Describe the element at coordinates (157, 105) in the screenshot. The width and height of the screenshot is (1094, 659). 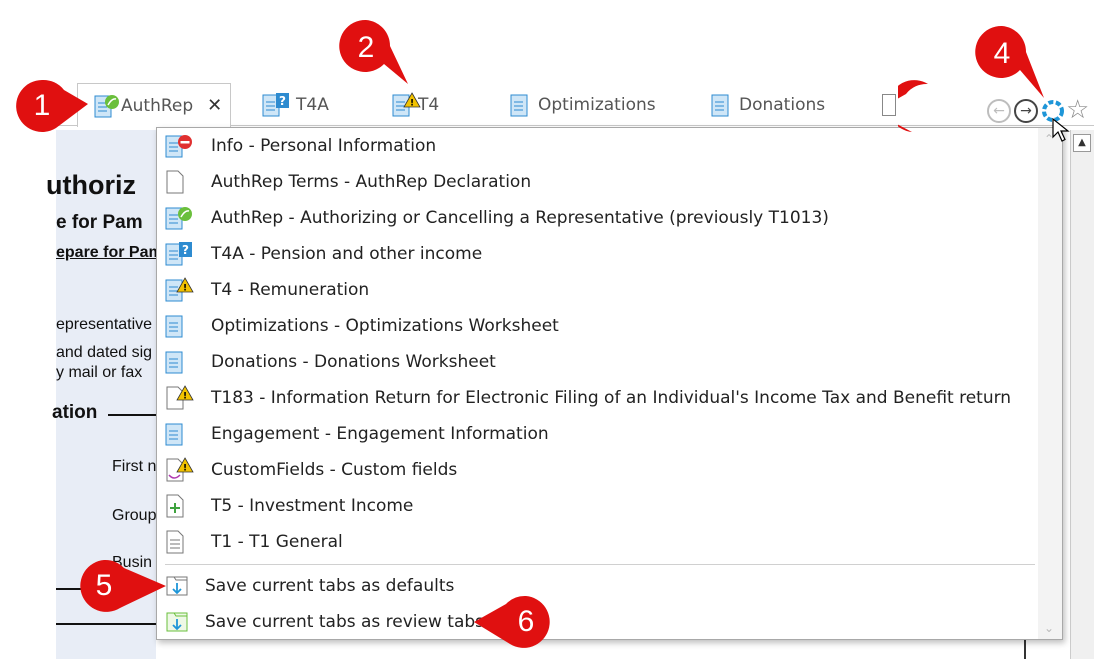
I see `tab-label: AuthRep` at that location.